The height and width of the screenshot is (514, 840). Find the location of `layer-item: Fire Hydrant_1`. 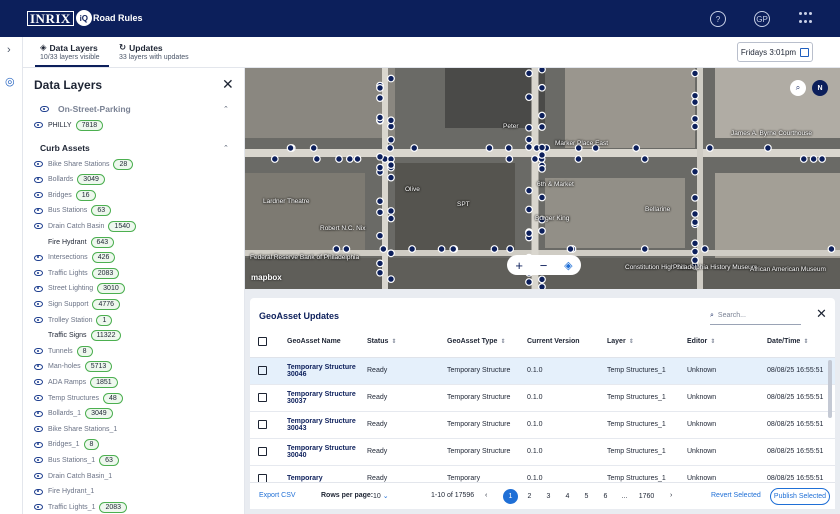

layer-item: Fire Hydrant_1 is located at coordinates (64, 492).